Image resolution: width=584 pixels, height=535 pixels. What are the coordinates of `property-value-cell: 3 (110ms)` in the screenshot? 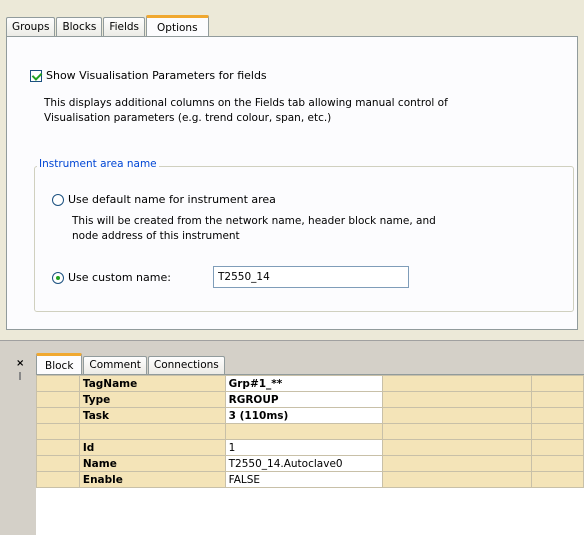 It's located at (303, 415).